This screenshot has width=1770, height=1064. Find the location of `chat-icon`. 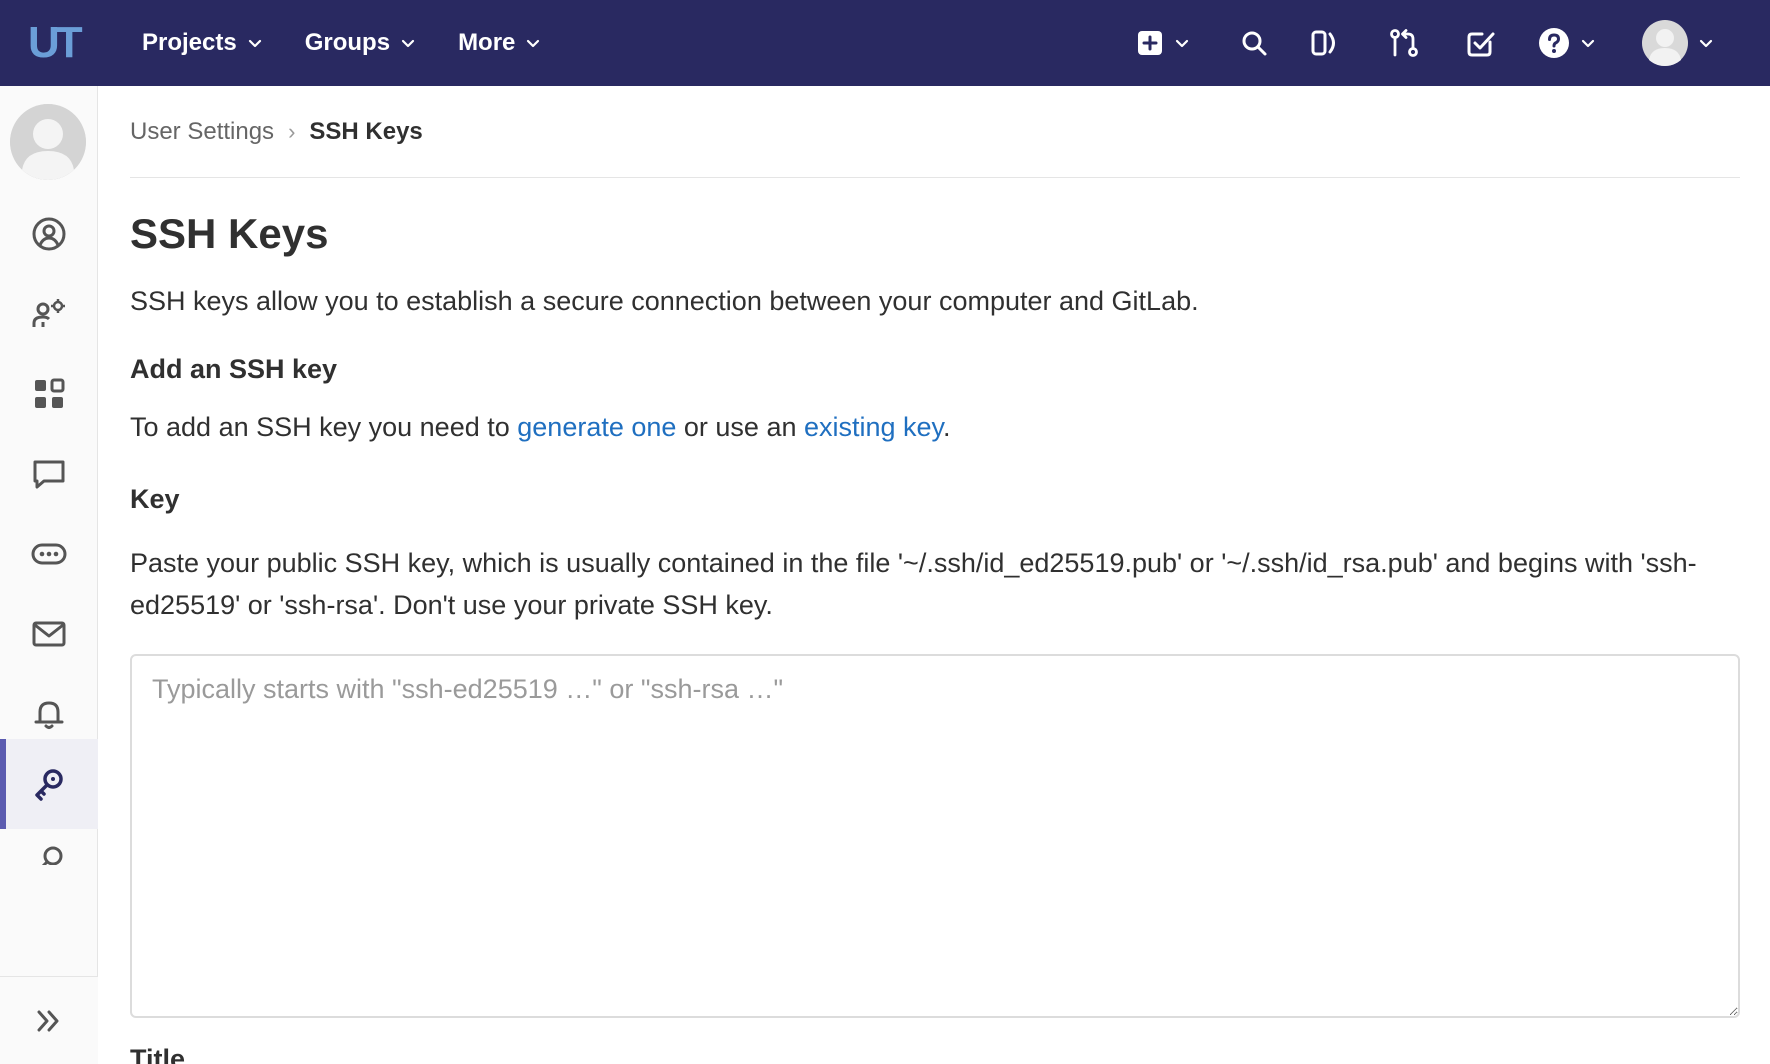

chat-icon is located at coordinates (49, 474).